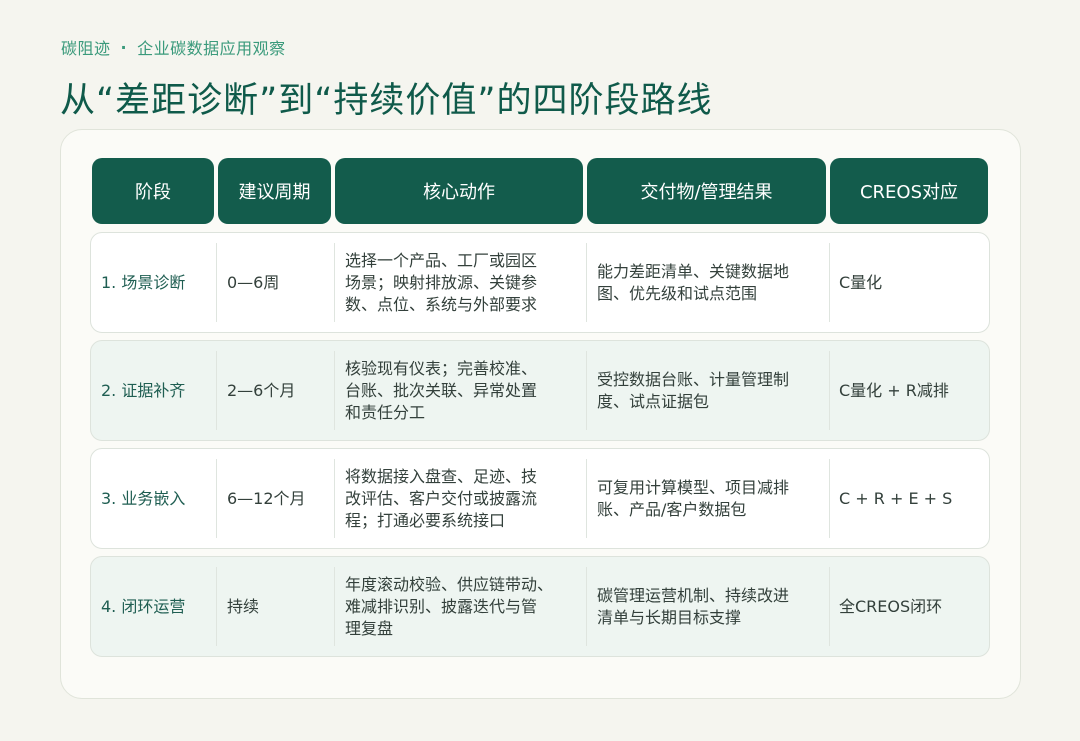 The image size is (1080, 741). What do you see at coordinates (143, 390) in the screenshot?
I see `stage-cell: 2. 证据补齐` at bounding box center [143, 390].